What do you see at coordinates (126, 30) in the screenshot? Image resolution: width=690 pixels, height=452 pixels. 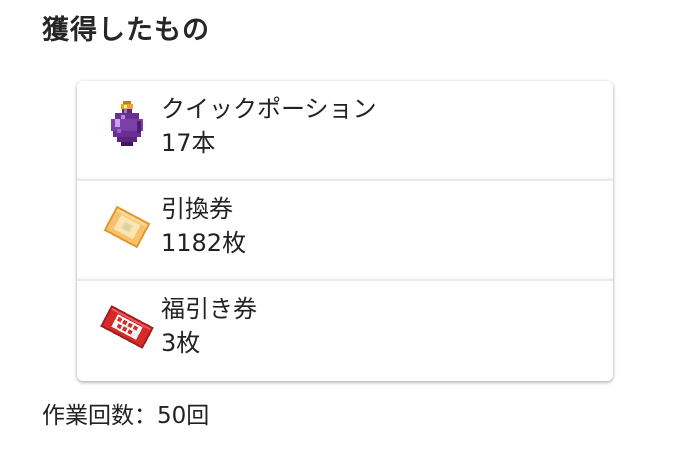 I see `page-title: 獲得したもの` at bounding box center [126, 30].